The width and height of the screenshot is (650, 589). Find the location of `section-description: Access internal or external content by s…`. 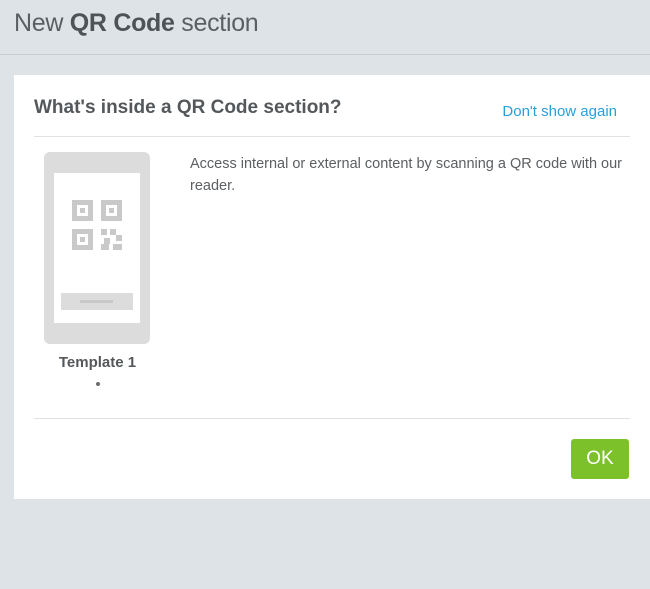

section-description: Access internal or external content by s… is located at coordinates (406, 175).